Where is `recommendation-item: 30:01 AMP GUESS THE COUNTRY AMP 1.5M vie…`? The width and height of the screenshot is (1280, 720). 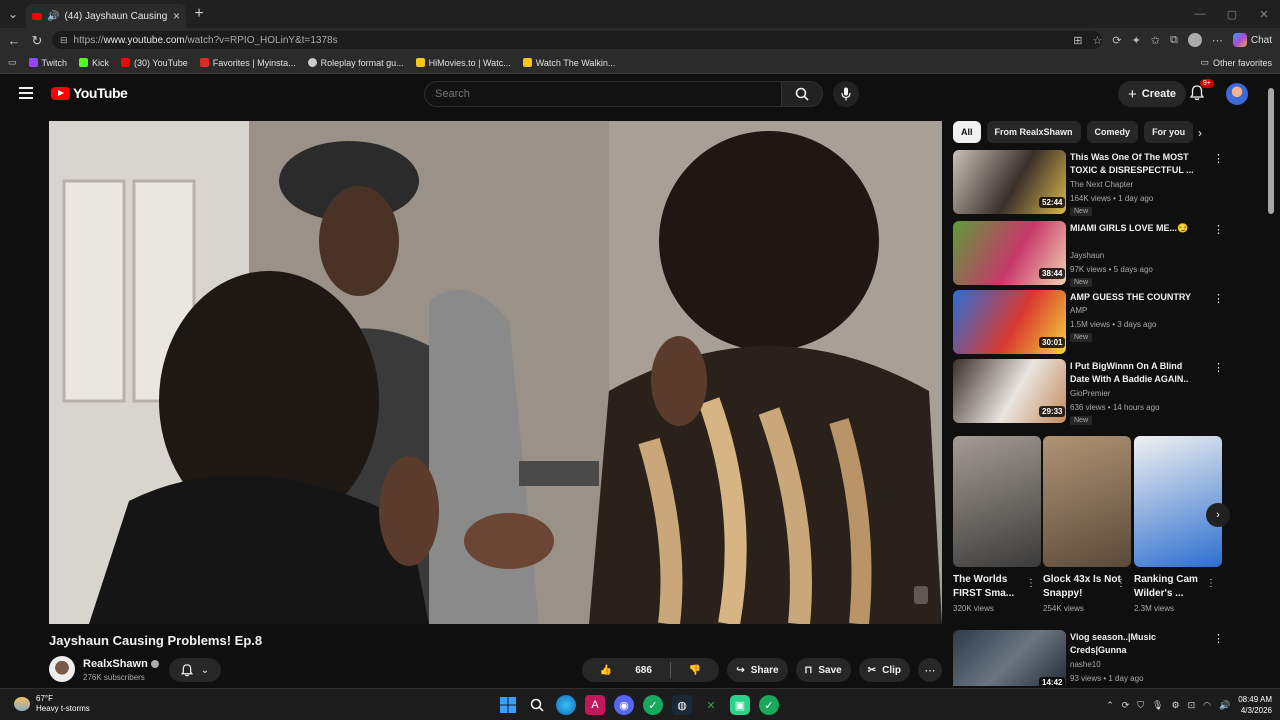 recommendation-item: 30:01 AMP GUESS THE COUNTRY AMP 1.5M vie… is located at coordinates (1088, 322).